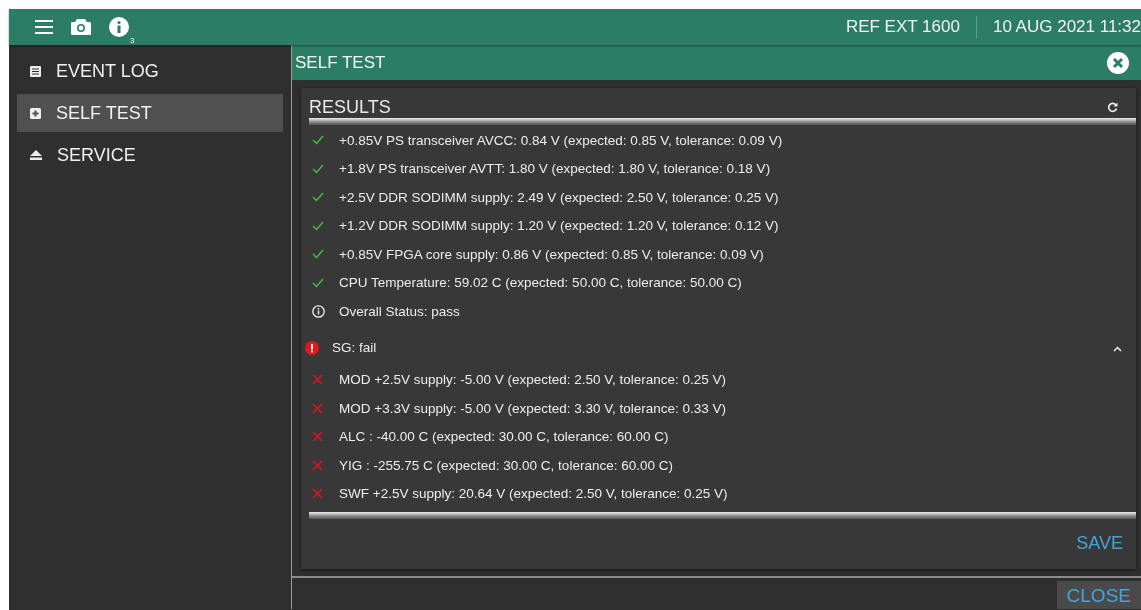 The height and width of the screenshot is (610, 1141). Describe the element at coordinates (902, 27) in the screenshot. I see `reference-status: REF EXT 1600` at that location.